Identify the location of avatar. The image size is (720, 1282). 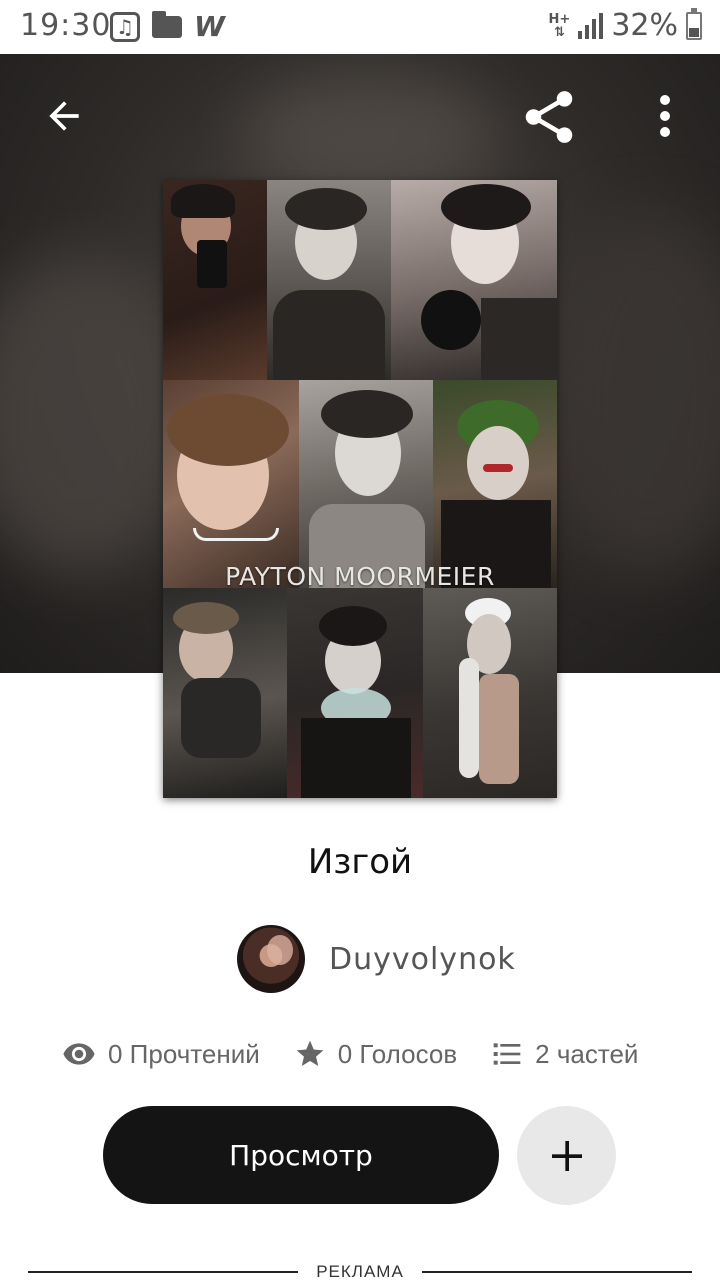
(271, 959).